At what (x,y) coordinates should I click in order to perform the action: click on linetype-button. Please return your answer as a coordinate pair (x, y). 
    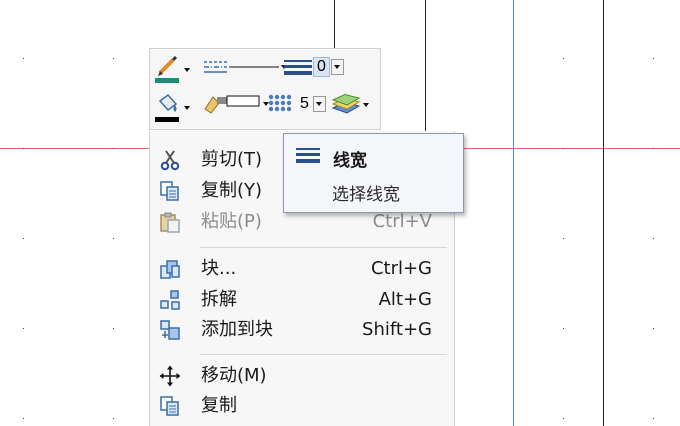
    Looking at the image, I should click on (245, 67).